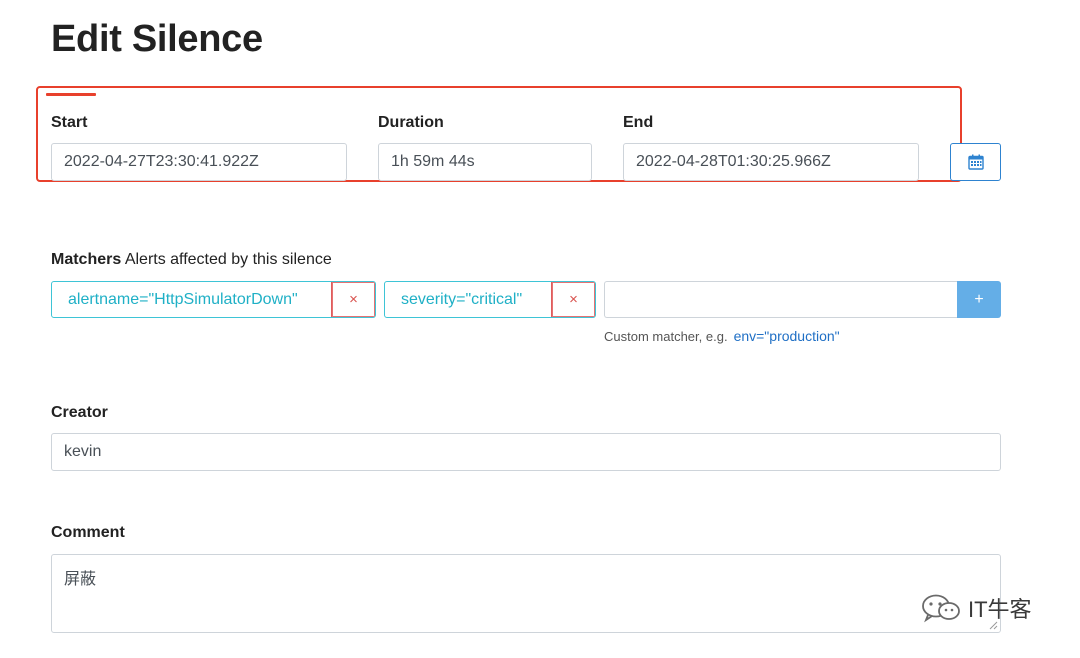  I want to click on calendar-icon, so click(975, 162).